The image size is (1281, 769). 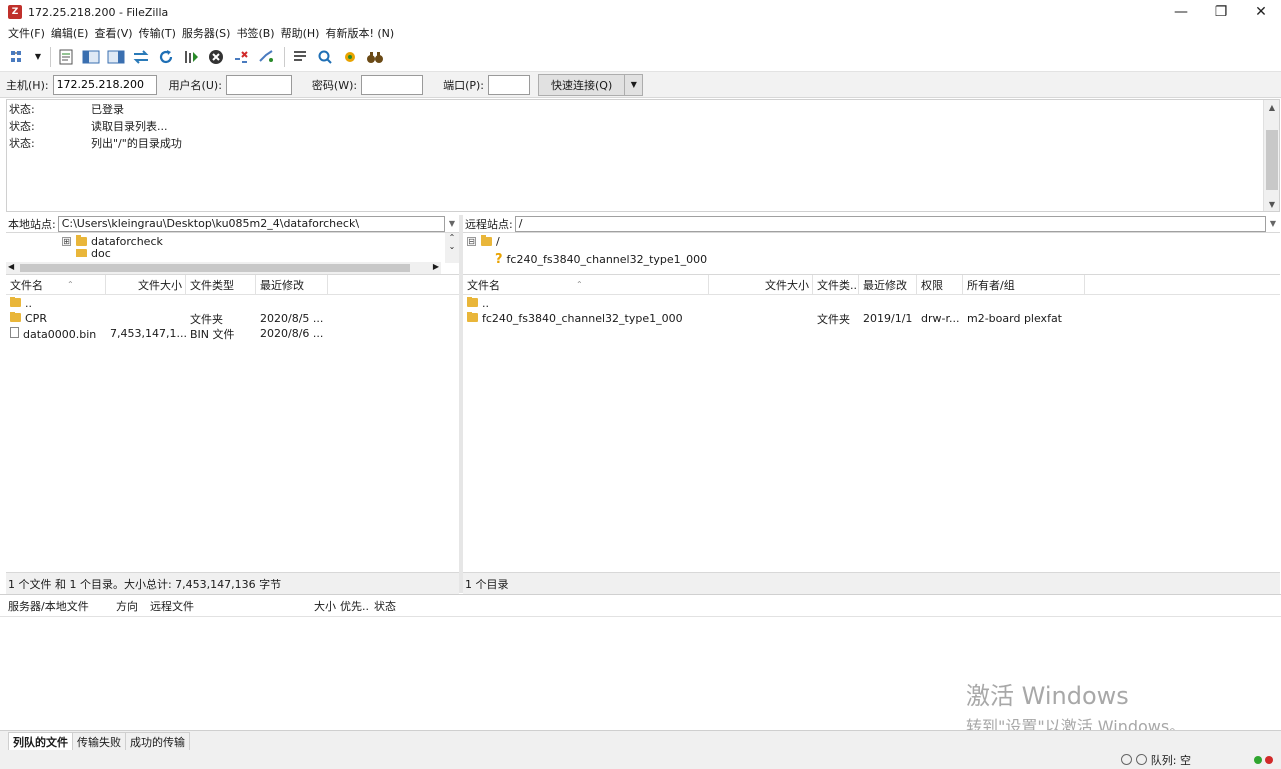 What do you see at coordinates (15, 12) in the screenshot?
I see `filezilla-app-icon: Z` at bounding box center [15, 12].